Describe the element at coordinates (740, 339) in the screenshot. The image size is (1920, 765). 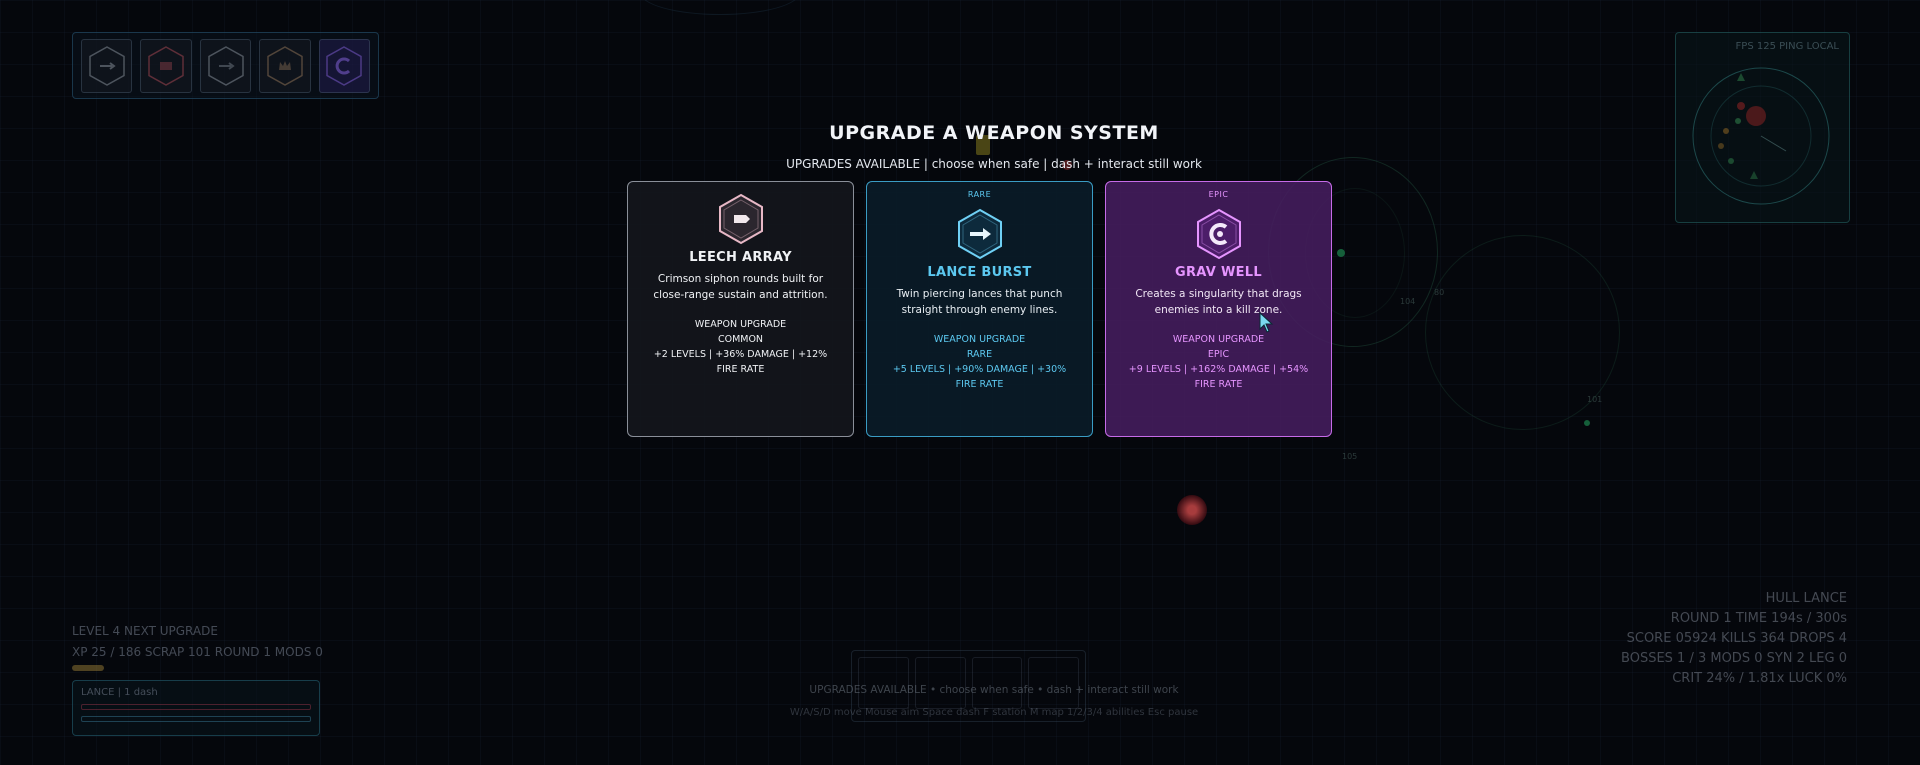
I see `card-rarity: COMMON` at that location.